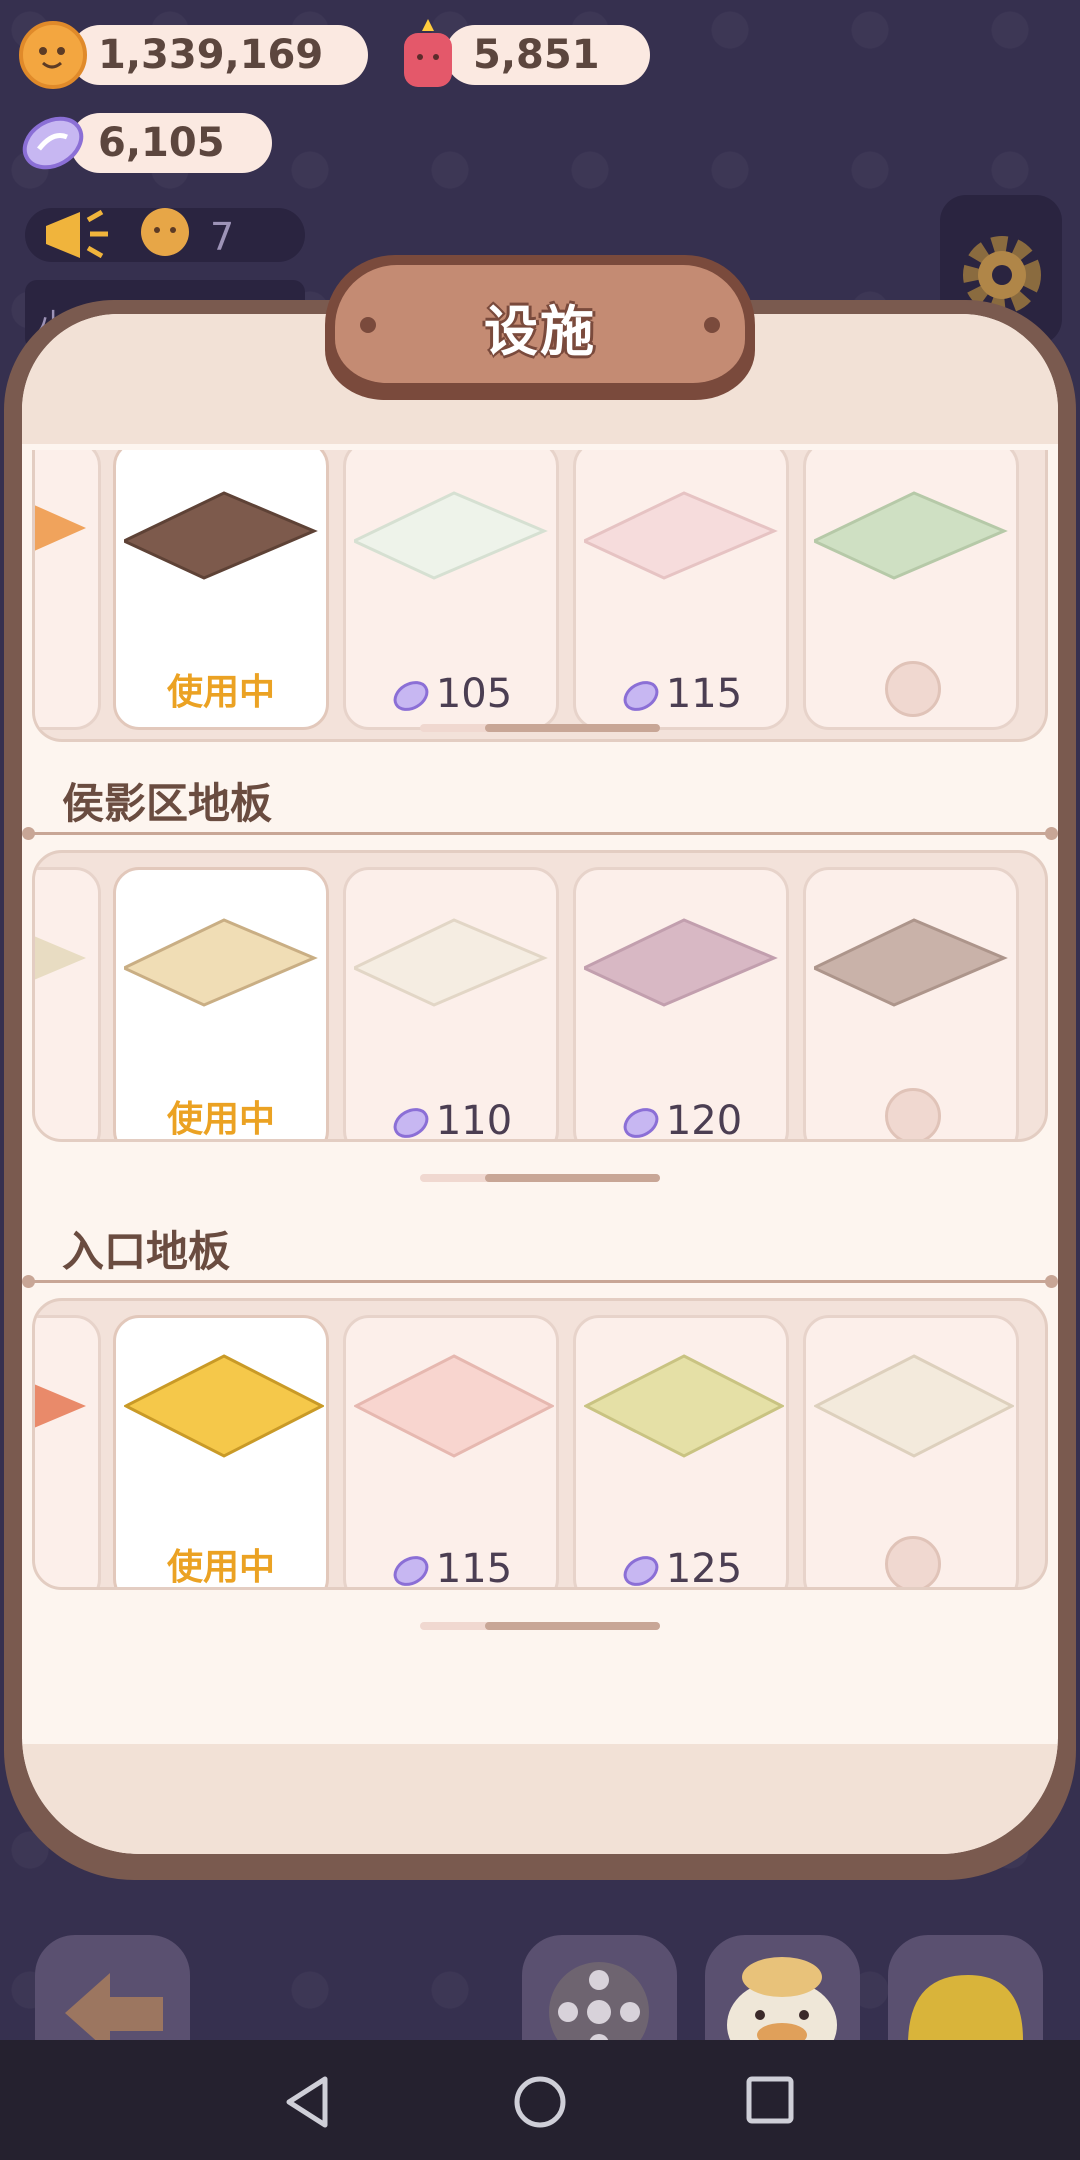 The height and width of the screenshot is (2160, 1080). I want to click on sprite-icon, so click(165, 232).